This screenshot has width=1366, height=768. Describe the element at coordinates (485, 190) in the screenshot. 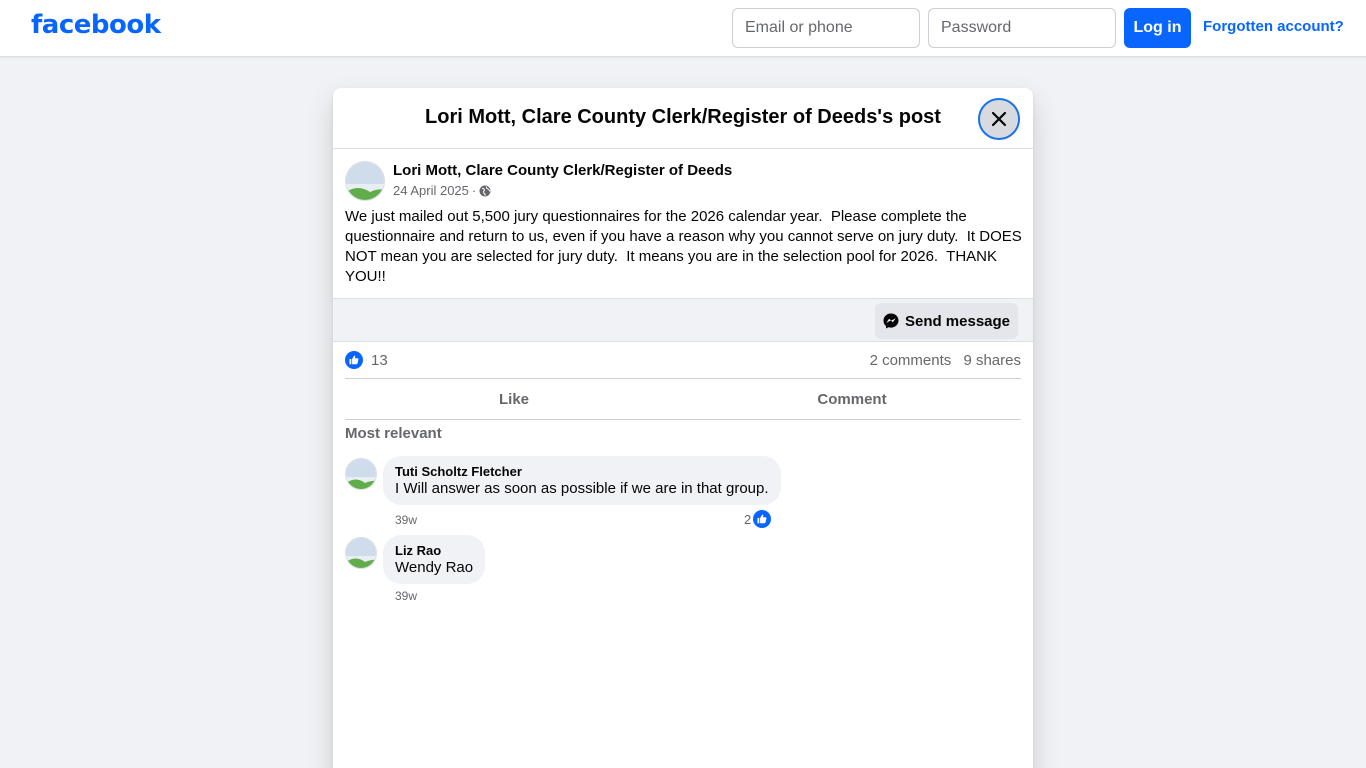

I see `globe-icon` at that location.